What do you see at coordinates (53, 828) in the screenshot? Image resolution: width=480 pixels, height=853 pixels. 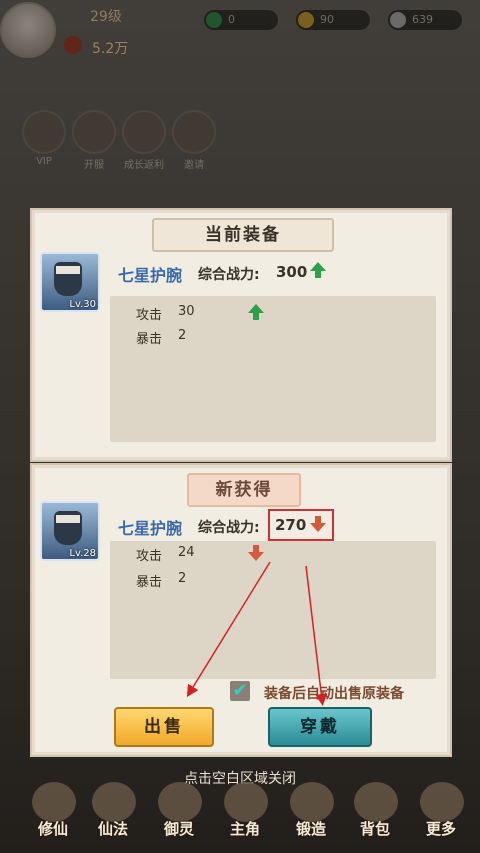 I see `nav-cultivate: 修仙` at bounding box center [53, 828].